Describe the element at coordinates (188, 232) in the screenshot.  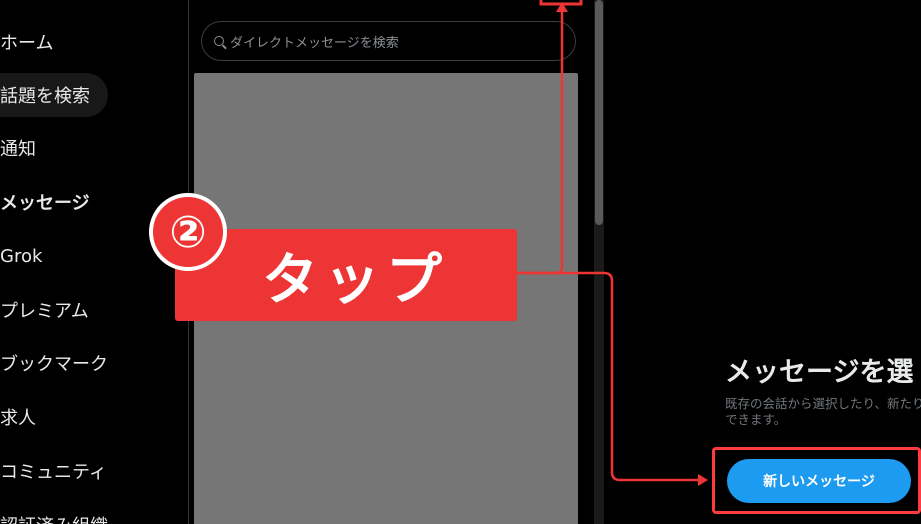
I see `step-number-badge: ②` at that location.